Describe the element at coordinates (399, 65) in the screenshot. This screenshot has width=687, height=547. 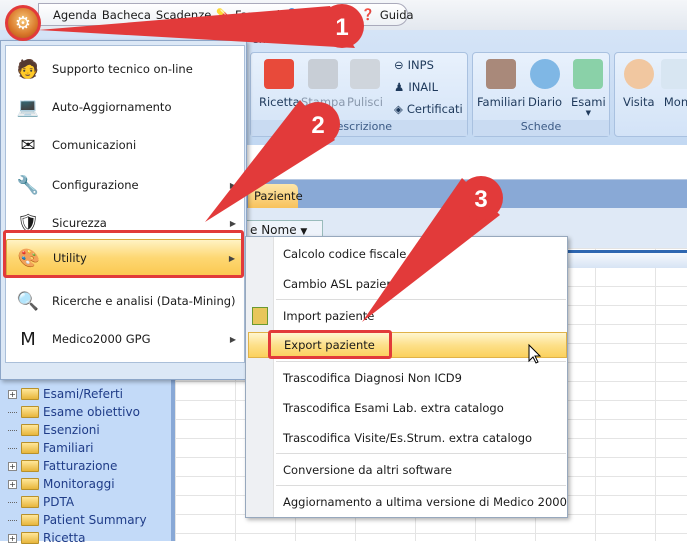
I see `inps-icon: ⊖` at that location.